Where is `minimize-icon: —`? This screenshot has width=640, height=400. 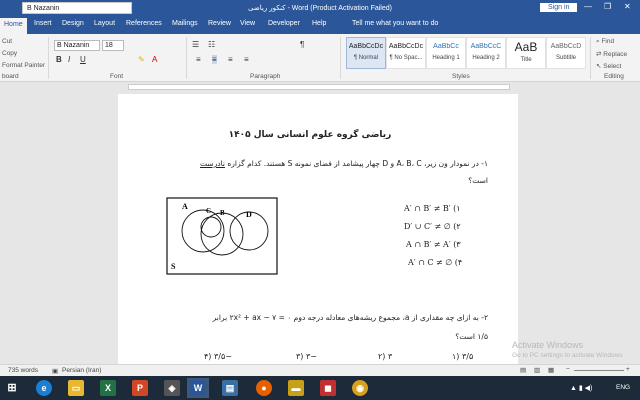
minimize-icon: — is located at coordinates (588, 6).